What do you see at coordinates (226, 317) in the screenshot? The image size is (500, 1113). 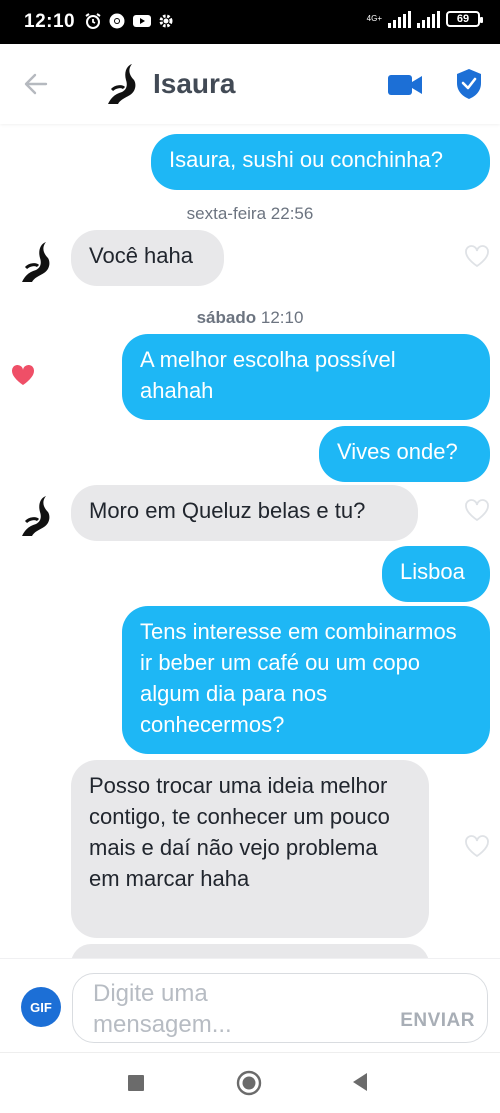 I see `timestamp-day: sábado` at bounding box center [226, 317].